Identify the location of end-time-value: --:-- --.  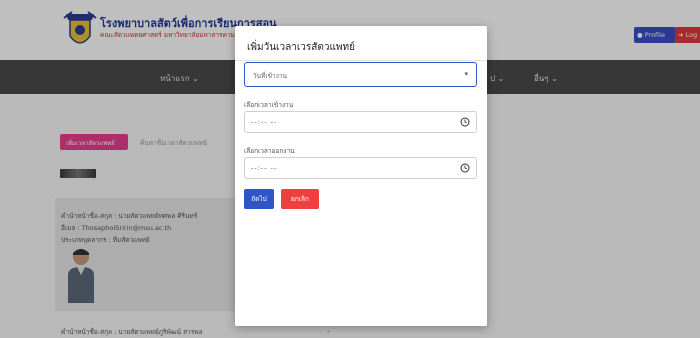
(264, 168).